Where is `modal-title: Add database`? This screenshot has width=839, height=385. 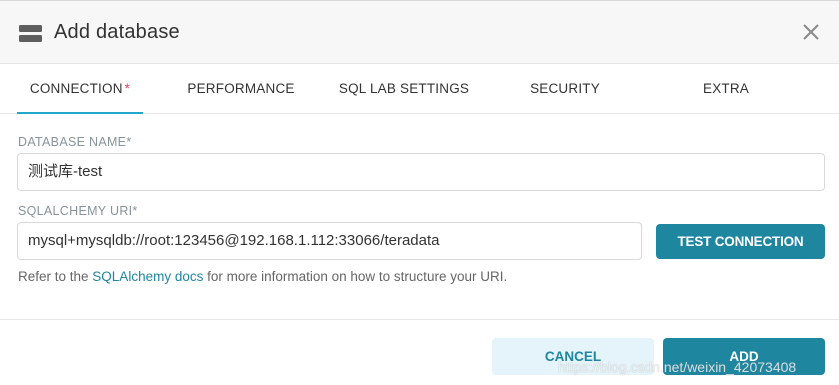
modal-title: Add database is located at coordinates (117, 32).